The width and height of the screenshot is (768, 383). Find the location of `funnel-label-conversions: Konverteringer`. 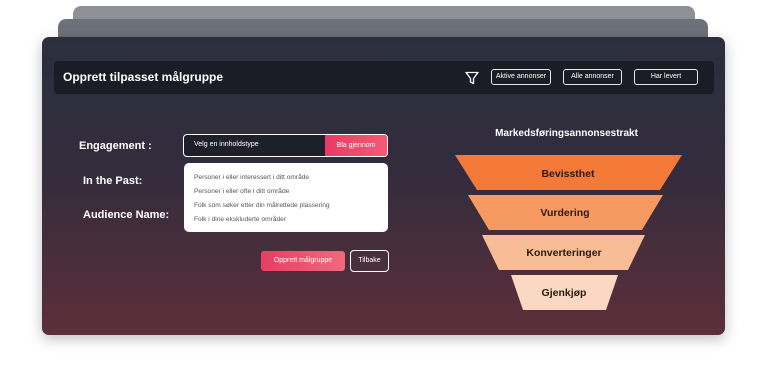

funnel-label-conversions: Konverteringer is located at coordinates (563, 253).